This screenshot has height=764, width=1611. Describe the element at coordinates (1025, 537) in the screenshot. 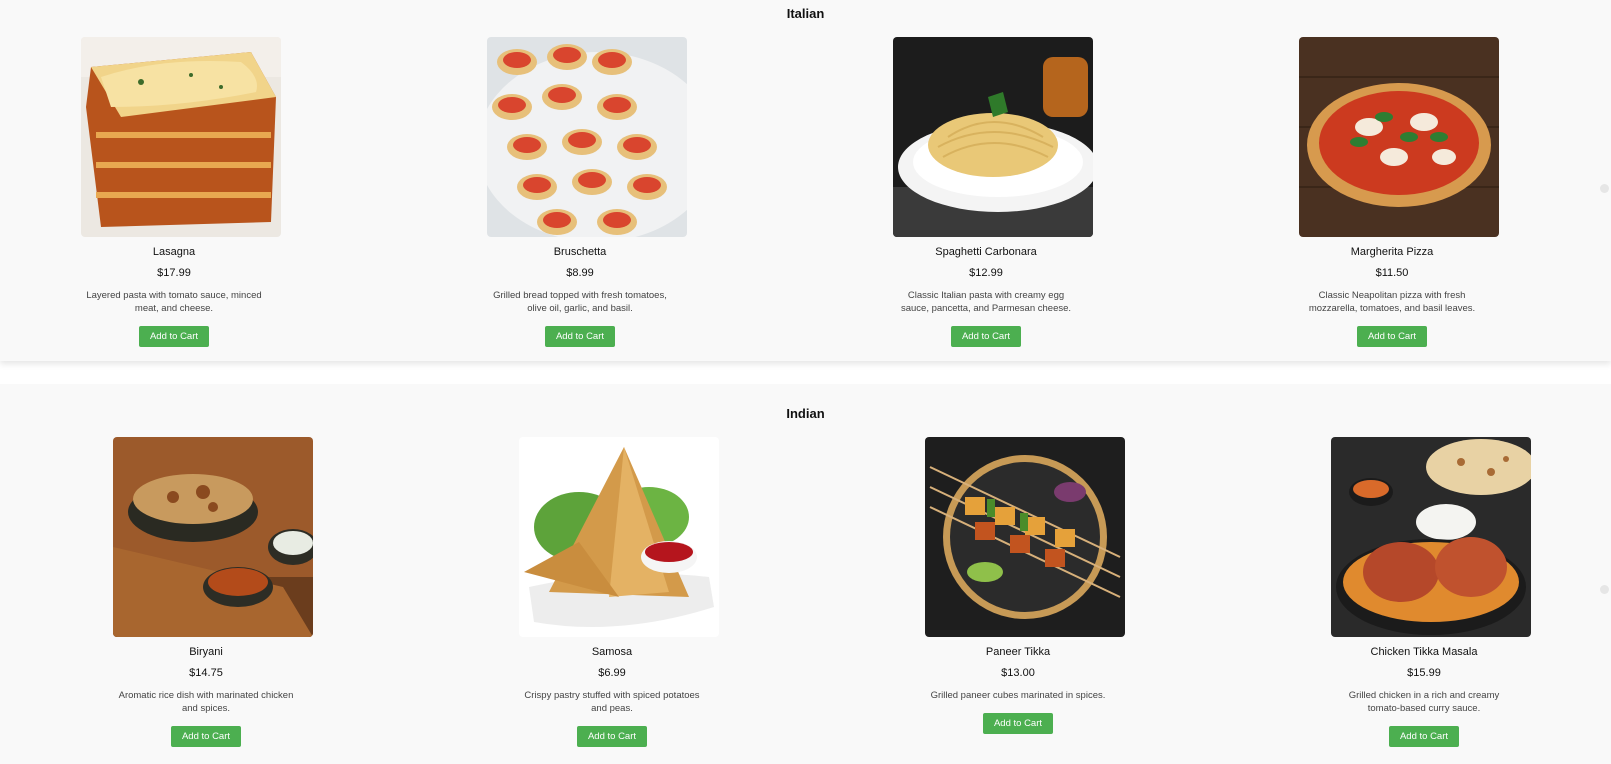

I see `paneer-tikka-image` at that location.